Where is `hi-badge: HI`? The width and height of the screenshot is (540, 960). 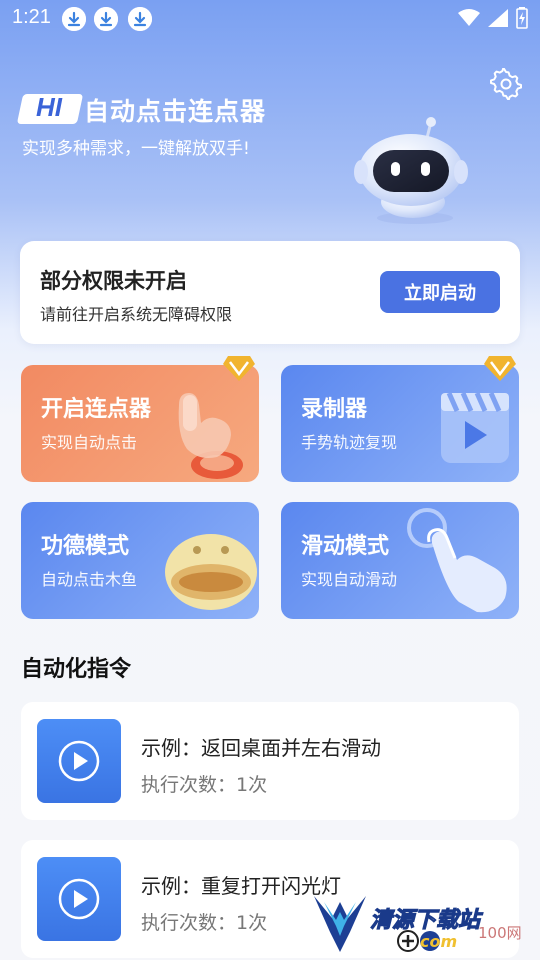
hi-badge: HI is located at coordinates (49, 107).